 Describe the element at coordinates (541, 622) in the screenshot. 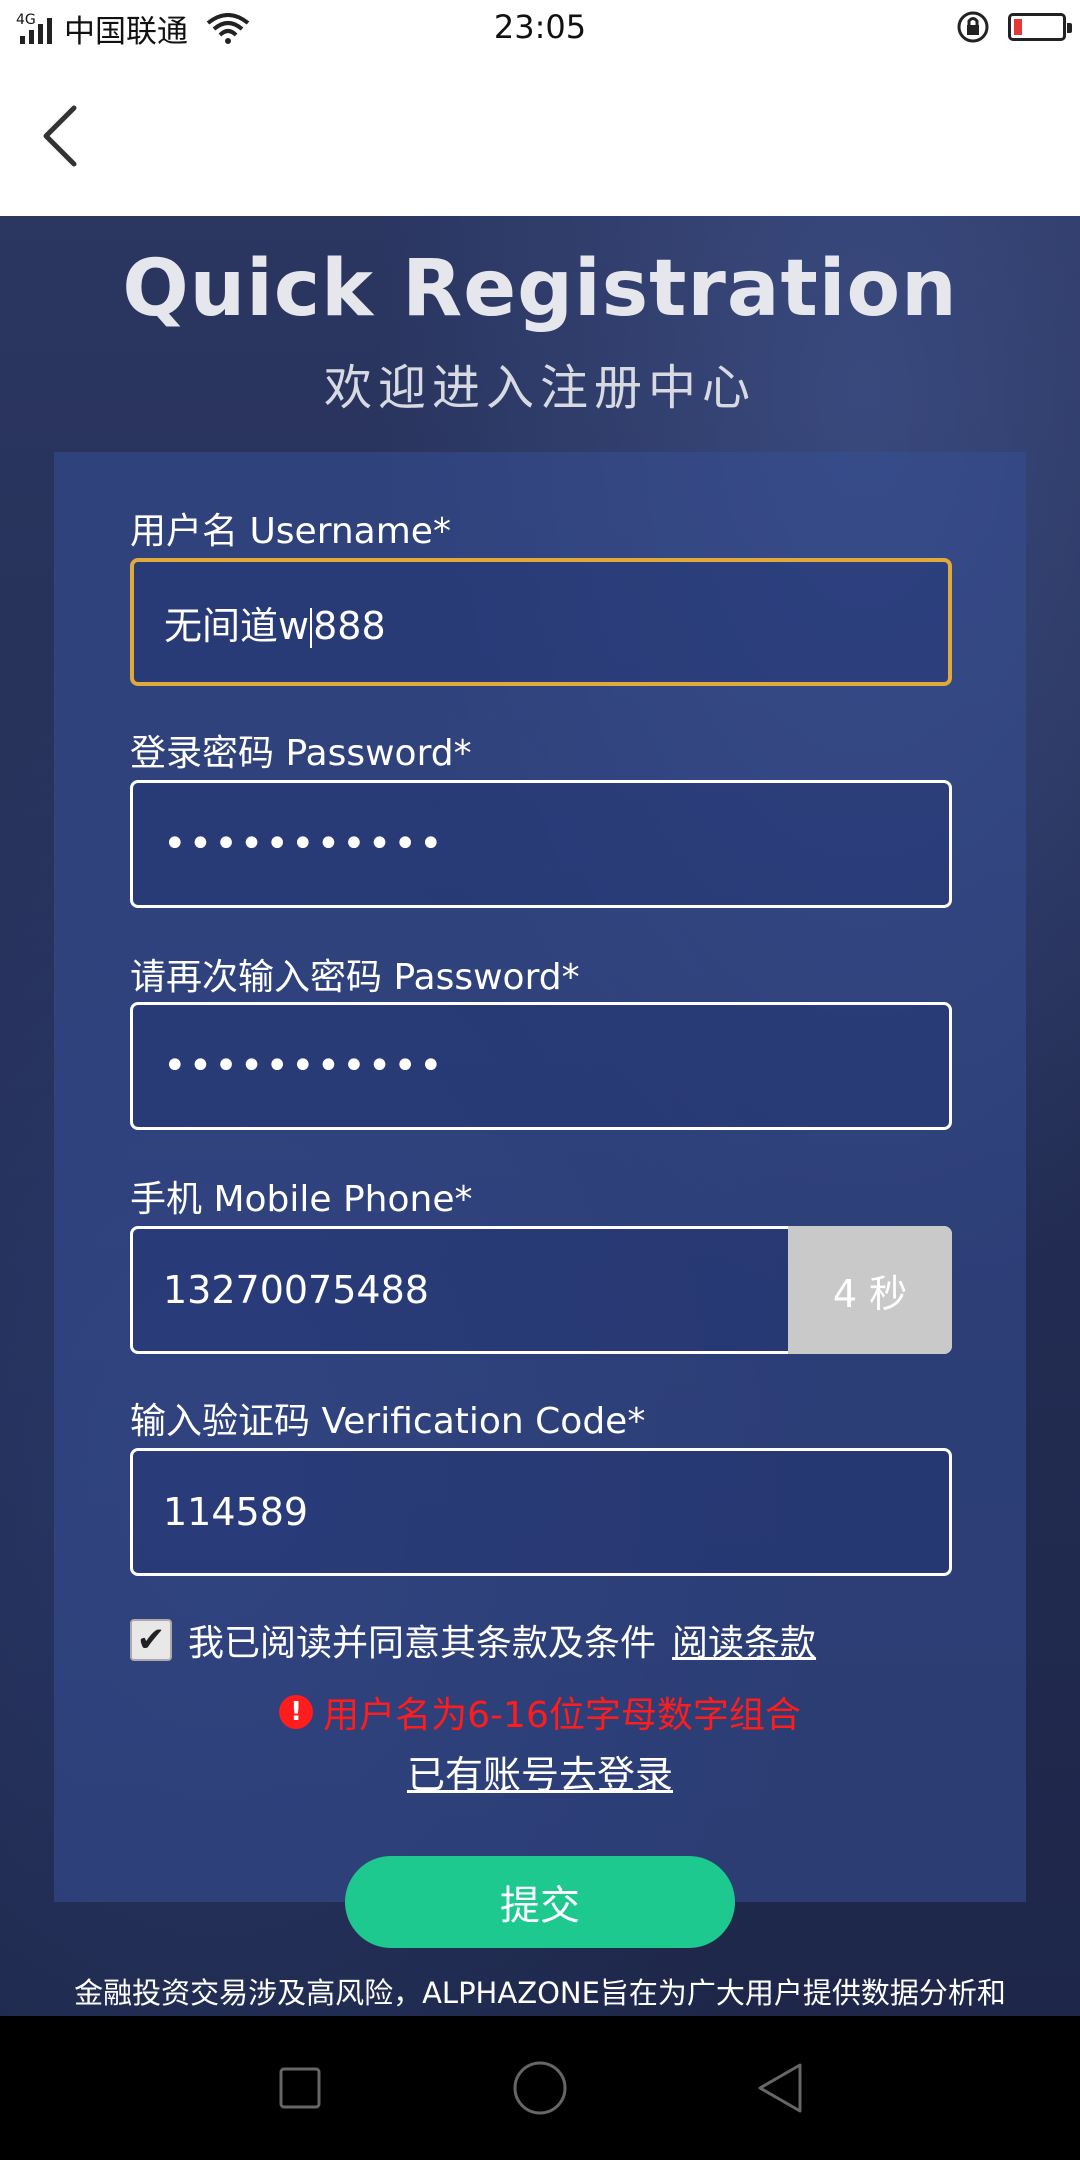

I see `username-input: 无间道w 888` at that location.